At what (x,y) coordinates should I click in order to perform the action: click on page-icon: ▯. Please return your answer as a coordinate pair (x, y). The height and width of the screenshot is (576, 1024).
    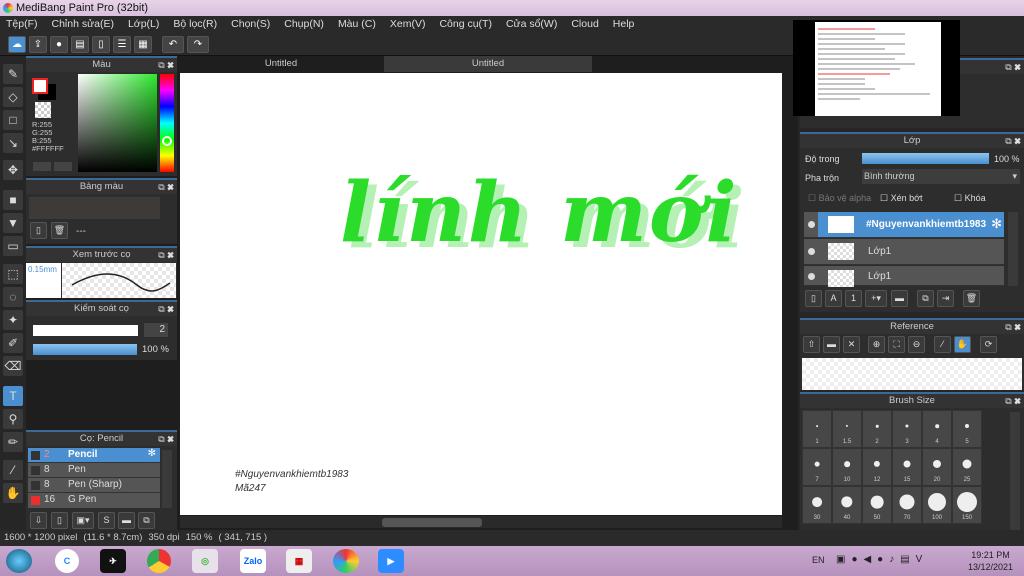
    Looking at the image, I should click on (101, 44).